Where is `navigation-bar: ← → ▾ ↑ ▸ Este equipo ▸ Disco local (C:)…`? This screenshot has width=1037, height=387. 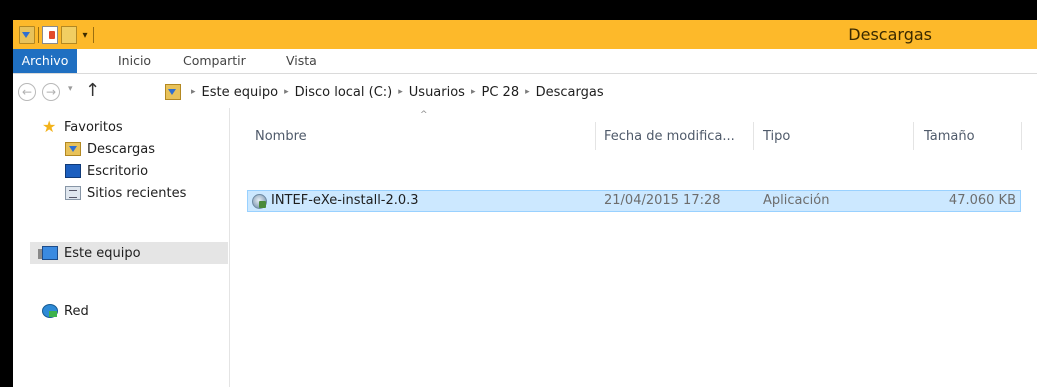 navigation-bar: ← → ▾ ↑ ▸ Este equipo ▸ Disco local (C:)… is located at coordinates (525, 91).